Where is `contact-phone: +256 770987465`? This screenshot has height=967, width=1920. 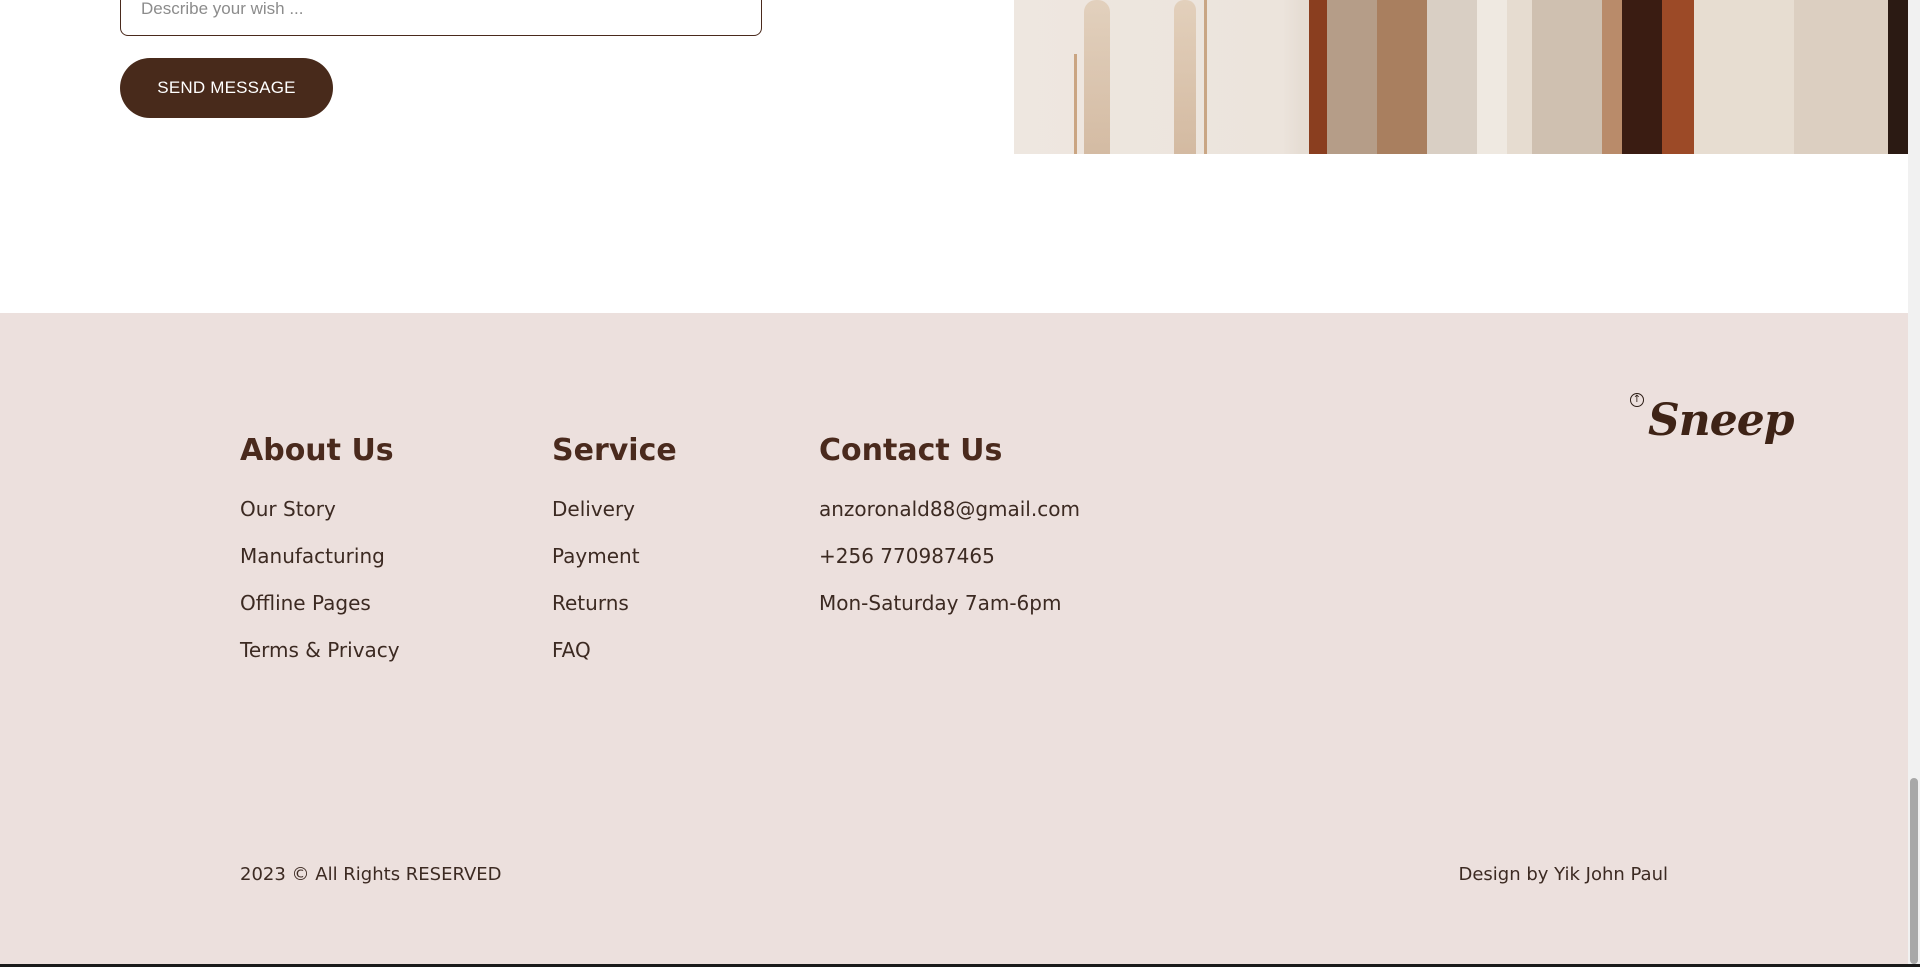
contact-phone: +256 770987465 is located at coordinates (949, 556).